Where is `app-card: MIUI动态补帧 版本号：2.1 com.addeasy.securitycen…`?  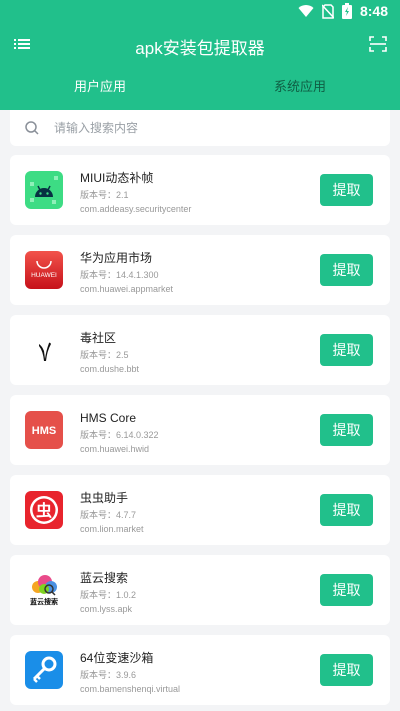 app-card: MIUI动态补帧 版本号：2.1 com.addeasy.securitycen… is located at coordinates (200, 190).